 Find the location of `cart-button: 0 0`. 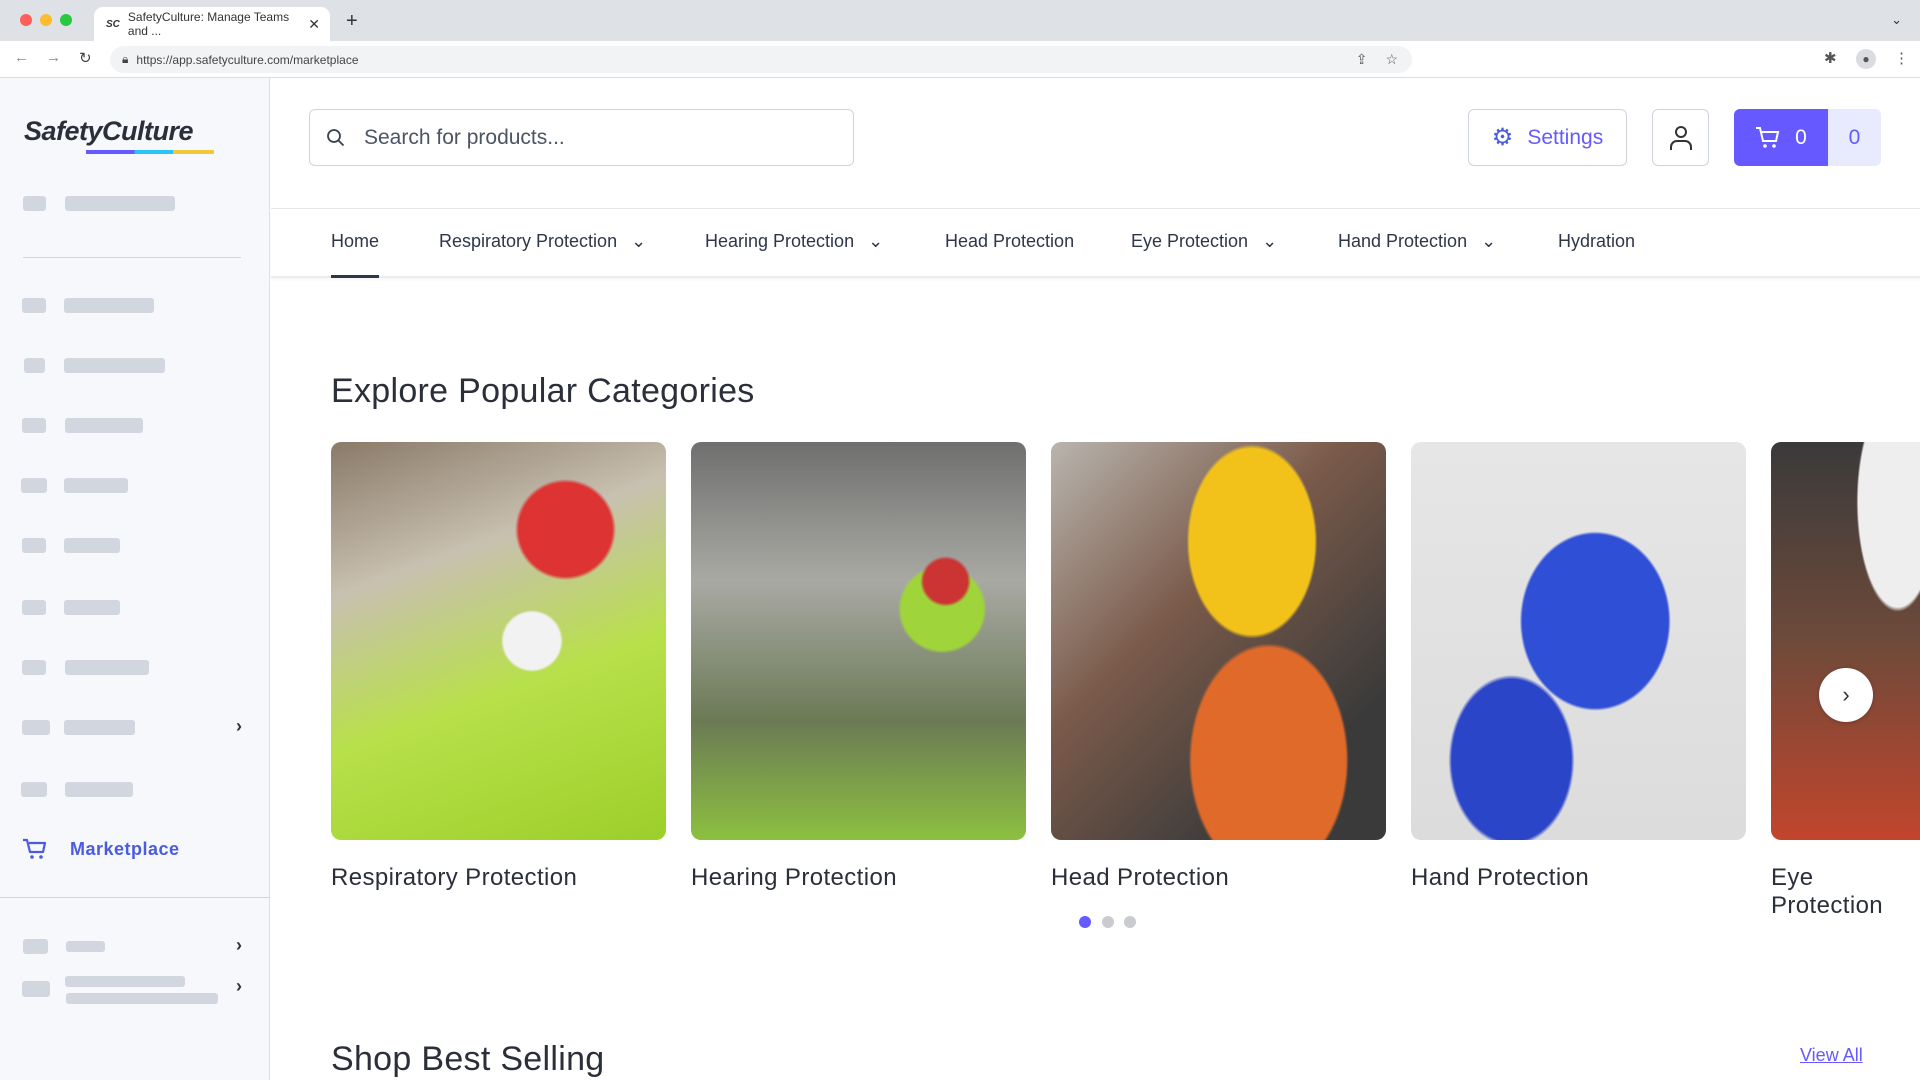

cart-button: 0 0 is located at coordinates (1807, 137).